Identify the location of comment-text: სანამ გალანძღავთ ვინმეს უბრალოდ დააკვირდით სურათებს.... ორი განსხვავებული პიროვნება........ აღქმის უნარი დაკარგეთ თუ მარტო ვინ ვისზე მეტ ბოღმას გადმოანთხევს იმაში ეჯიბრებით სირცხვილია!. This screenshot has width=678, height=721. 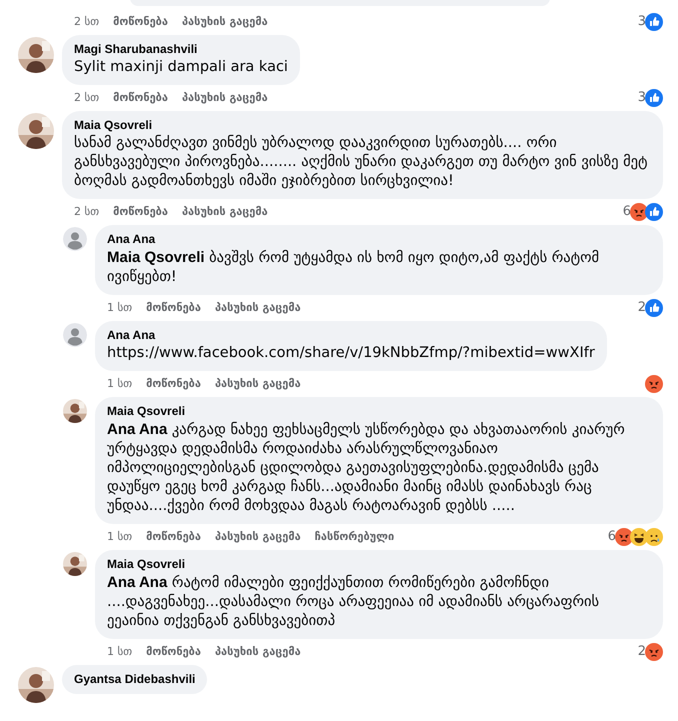
(361, 162).